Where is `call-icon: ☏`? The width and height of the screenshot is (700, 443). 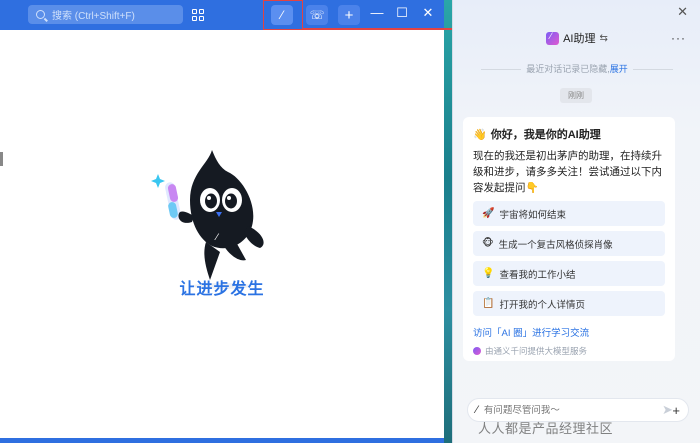 call-icon: ☏ is located at coordinates (317, 15).